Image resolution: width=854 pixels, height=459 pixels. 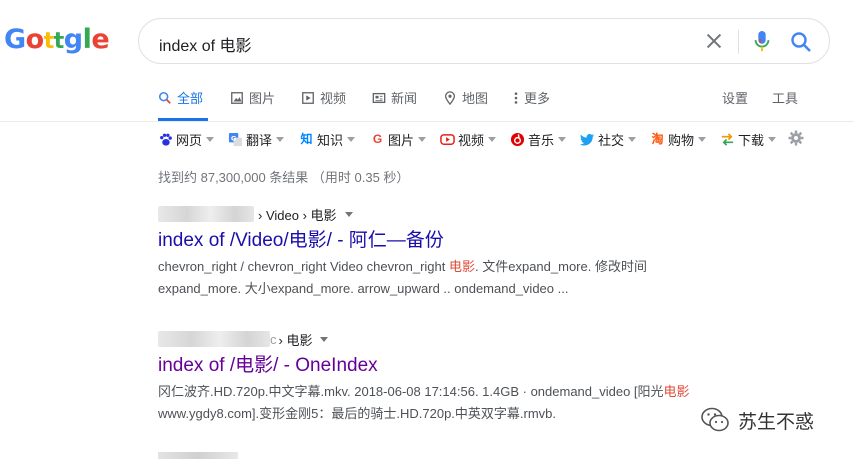 What do you see at coordinates (189, 140) in the screenshot?
I see `ext-label: 网页` at bounding box center [189, 140].